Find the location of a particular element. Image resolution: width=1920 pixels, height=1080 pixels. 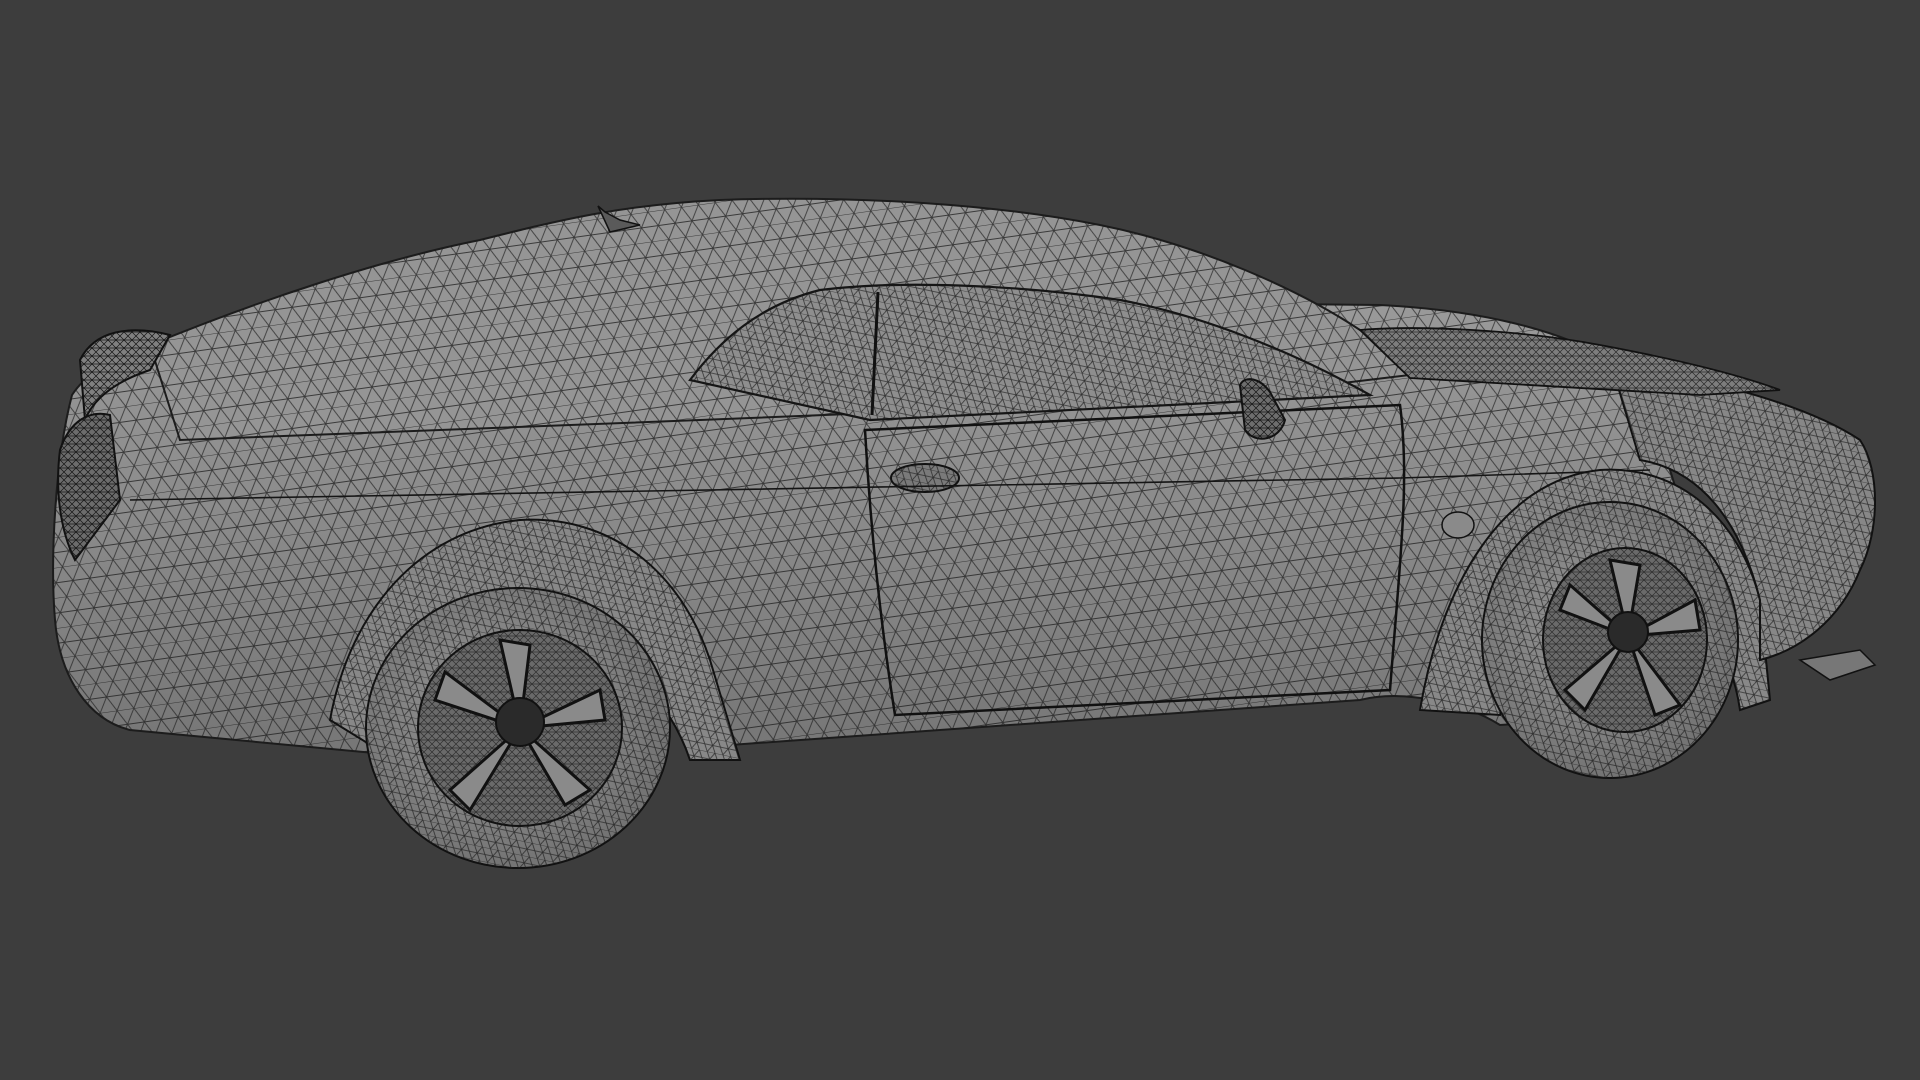

front-wheel is located at coordinates (1610, 640).